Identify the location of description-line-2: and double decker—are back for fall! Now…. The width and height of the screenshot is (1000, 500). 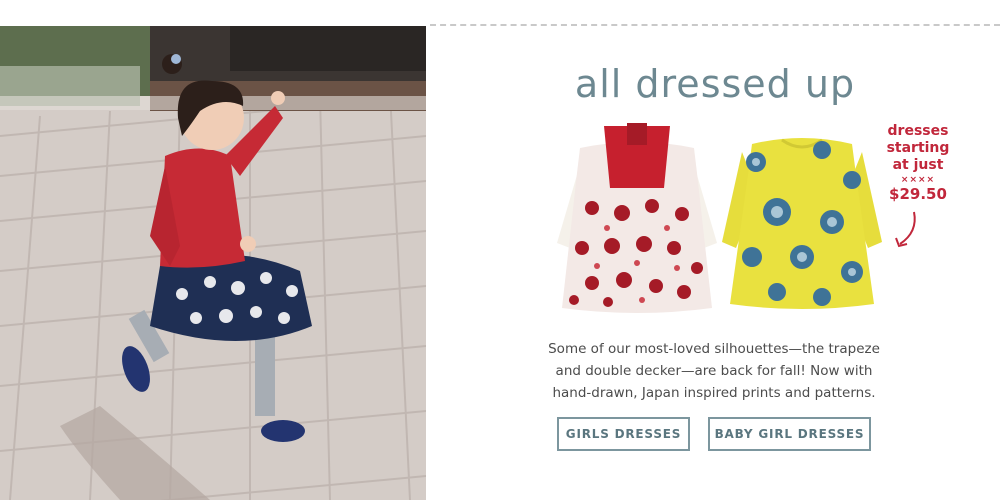
(714, 371).